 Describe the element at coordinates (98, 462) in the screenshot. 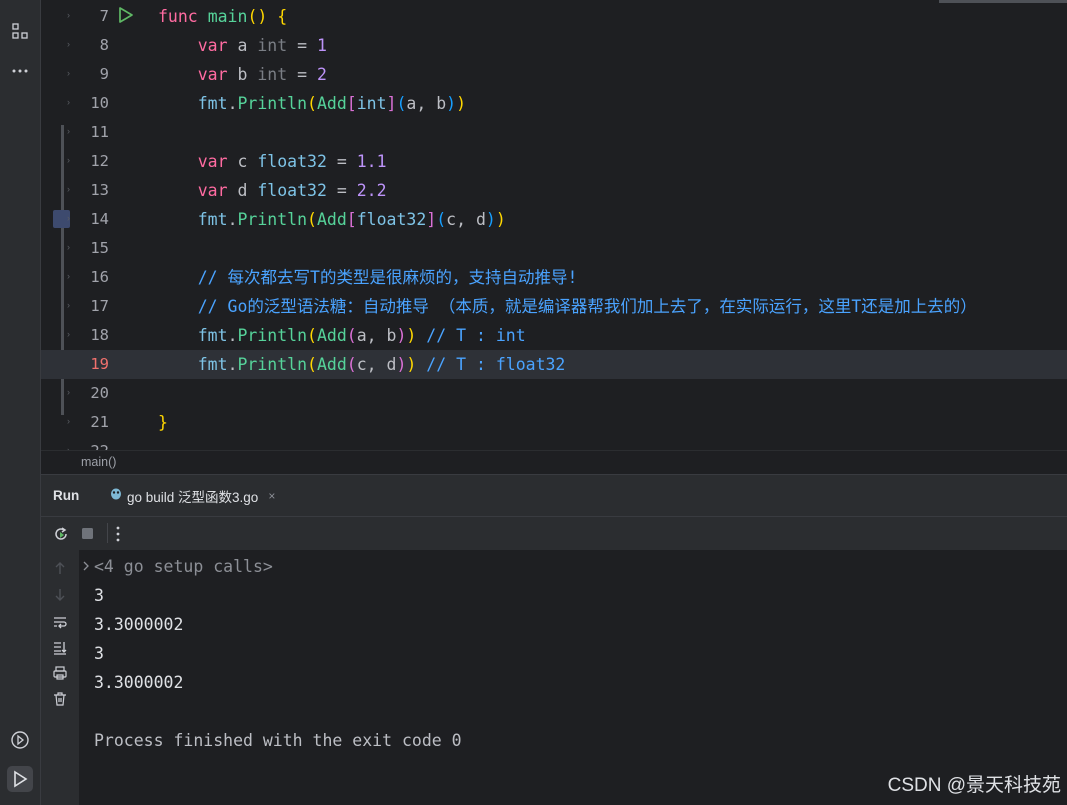

I see `breadcrumb: main()` at that location.